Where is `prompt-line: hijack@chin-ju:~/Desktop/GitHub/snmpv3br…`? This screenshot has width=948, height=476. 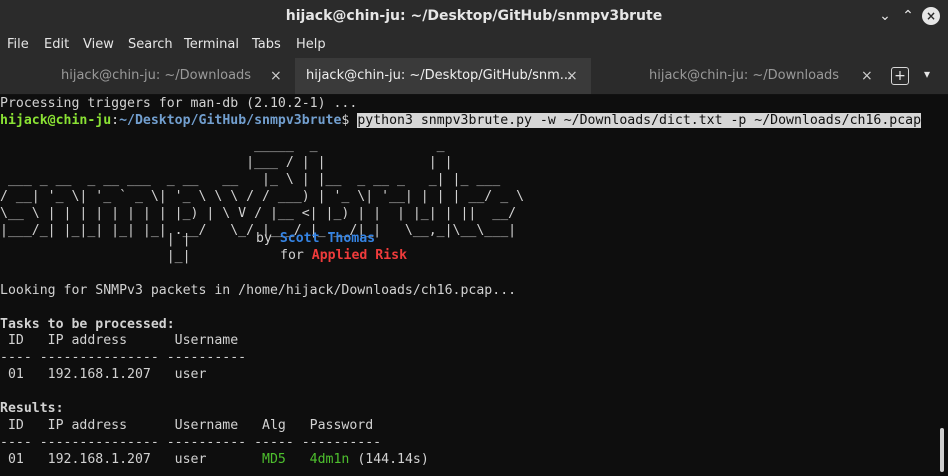
prompt-line: hijack@chin-ju:~/Desktop/GitHub/snmpv3br… is located at coordinates (461, 120).